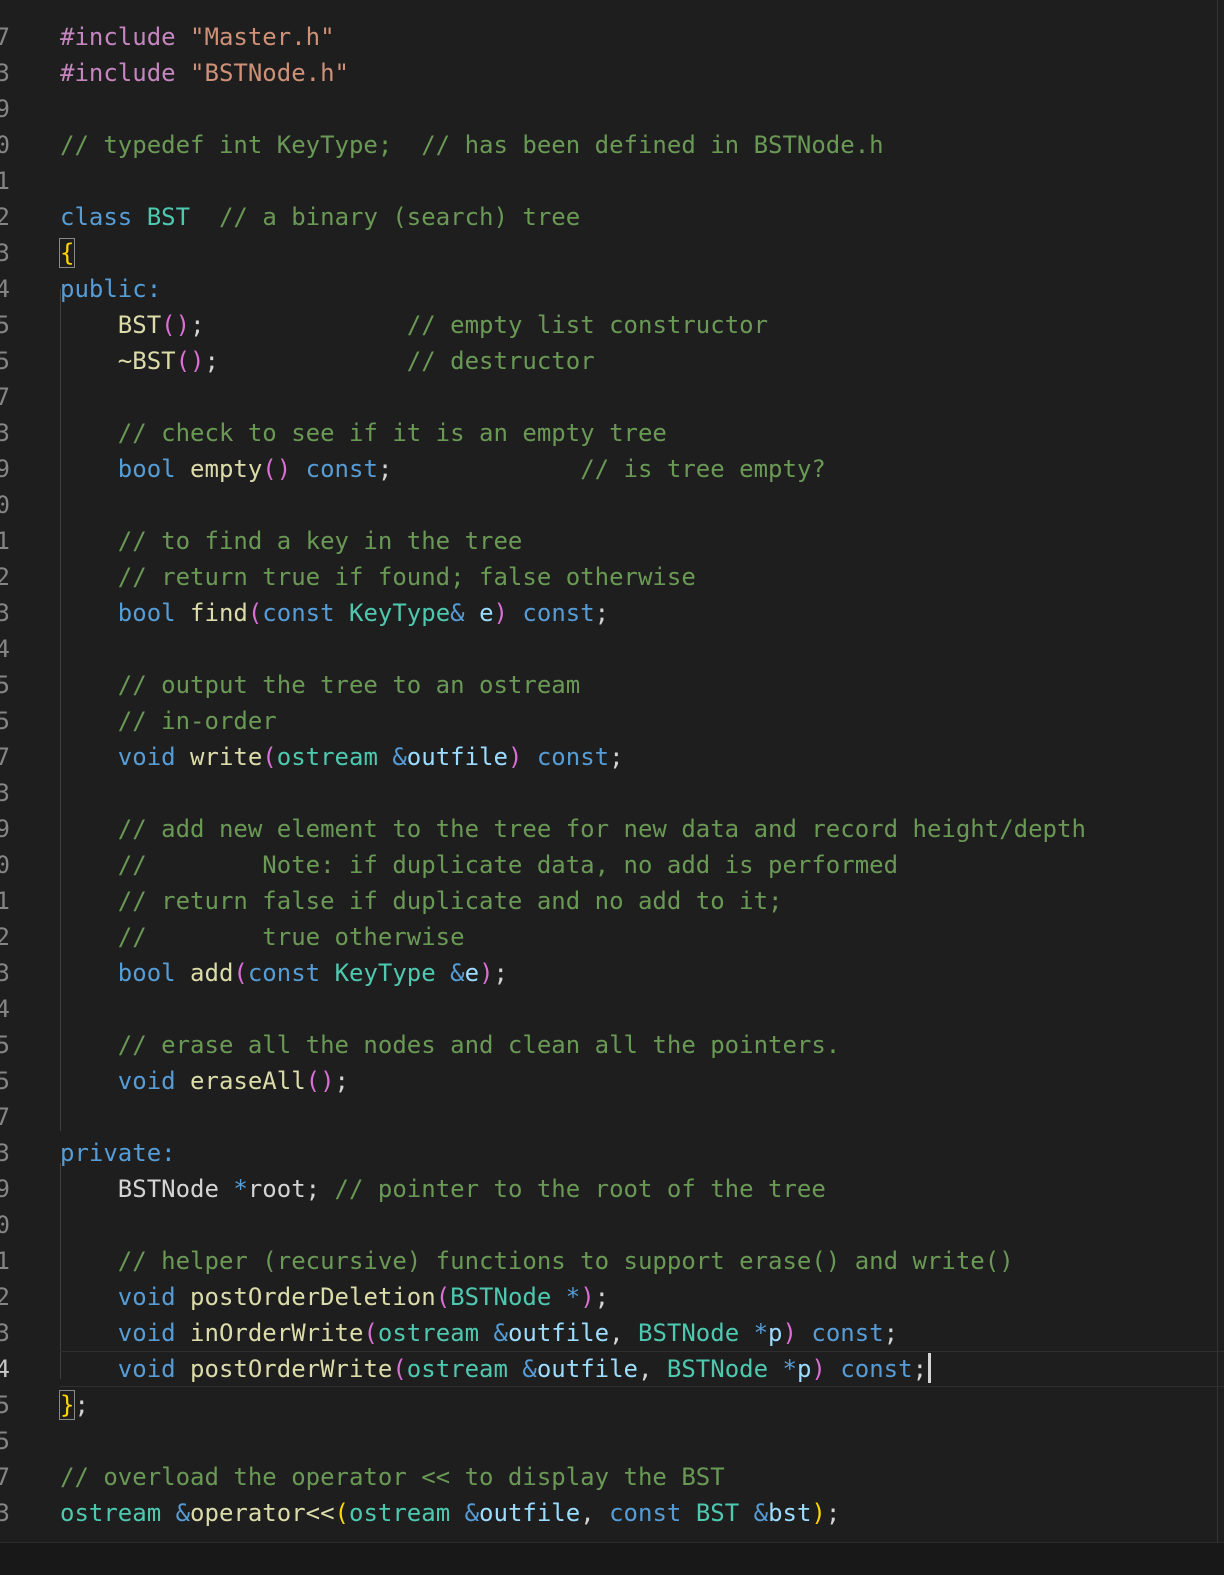  What do you see at coordinates (5, 469) in the screenshot?
I see `line-number: 9` at bounding box center [5, 469].